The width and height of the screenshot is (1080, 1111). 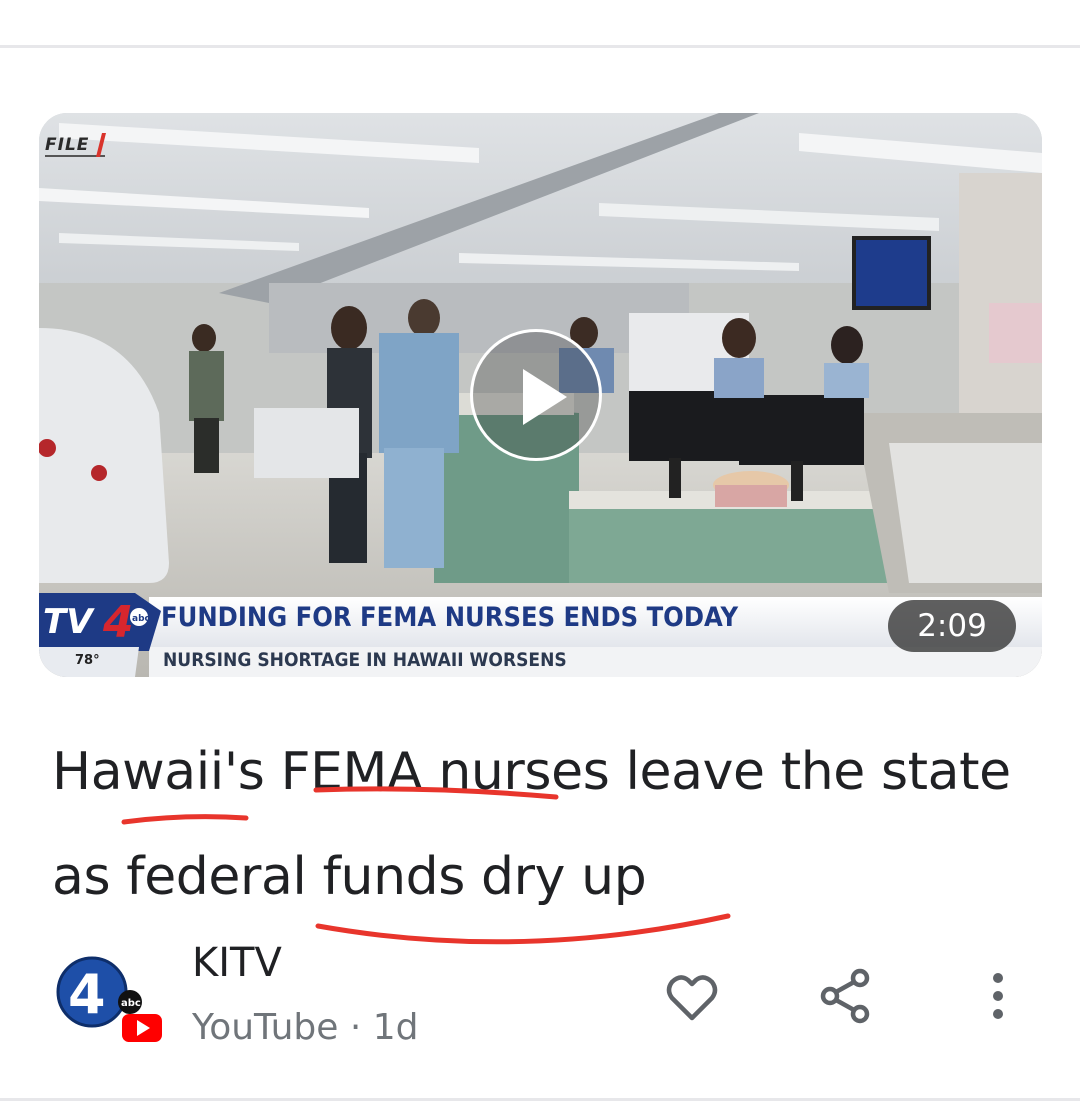 What do you see at coordinates (118, 622) in the screenshot?
I see `svg-text: 4` at bounding box center [118, 622].